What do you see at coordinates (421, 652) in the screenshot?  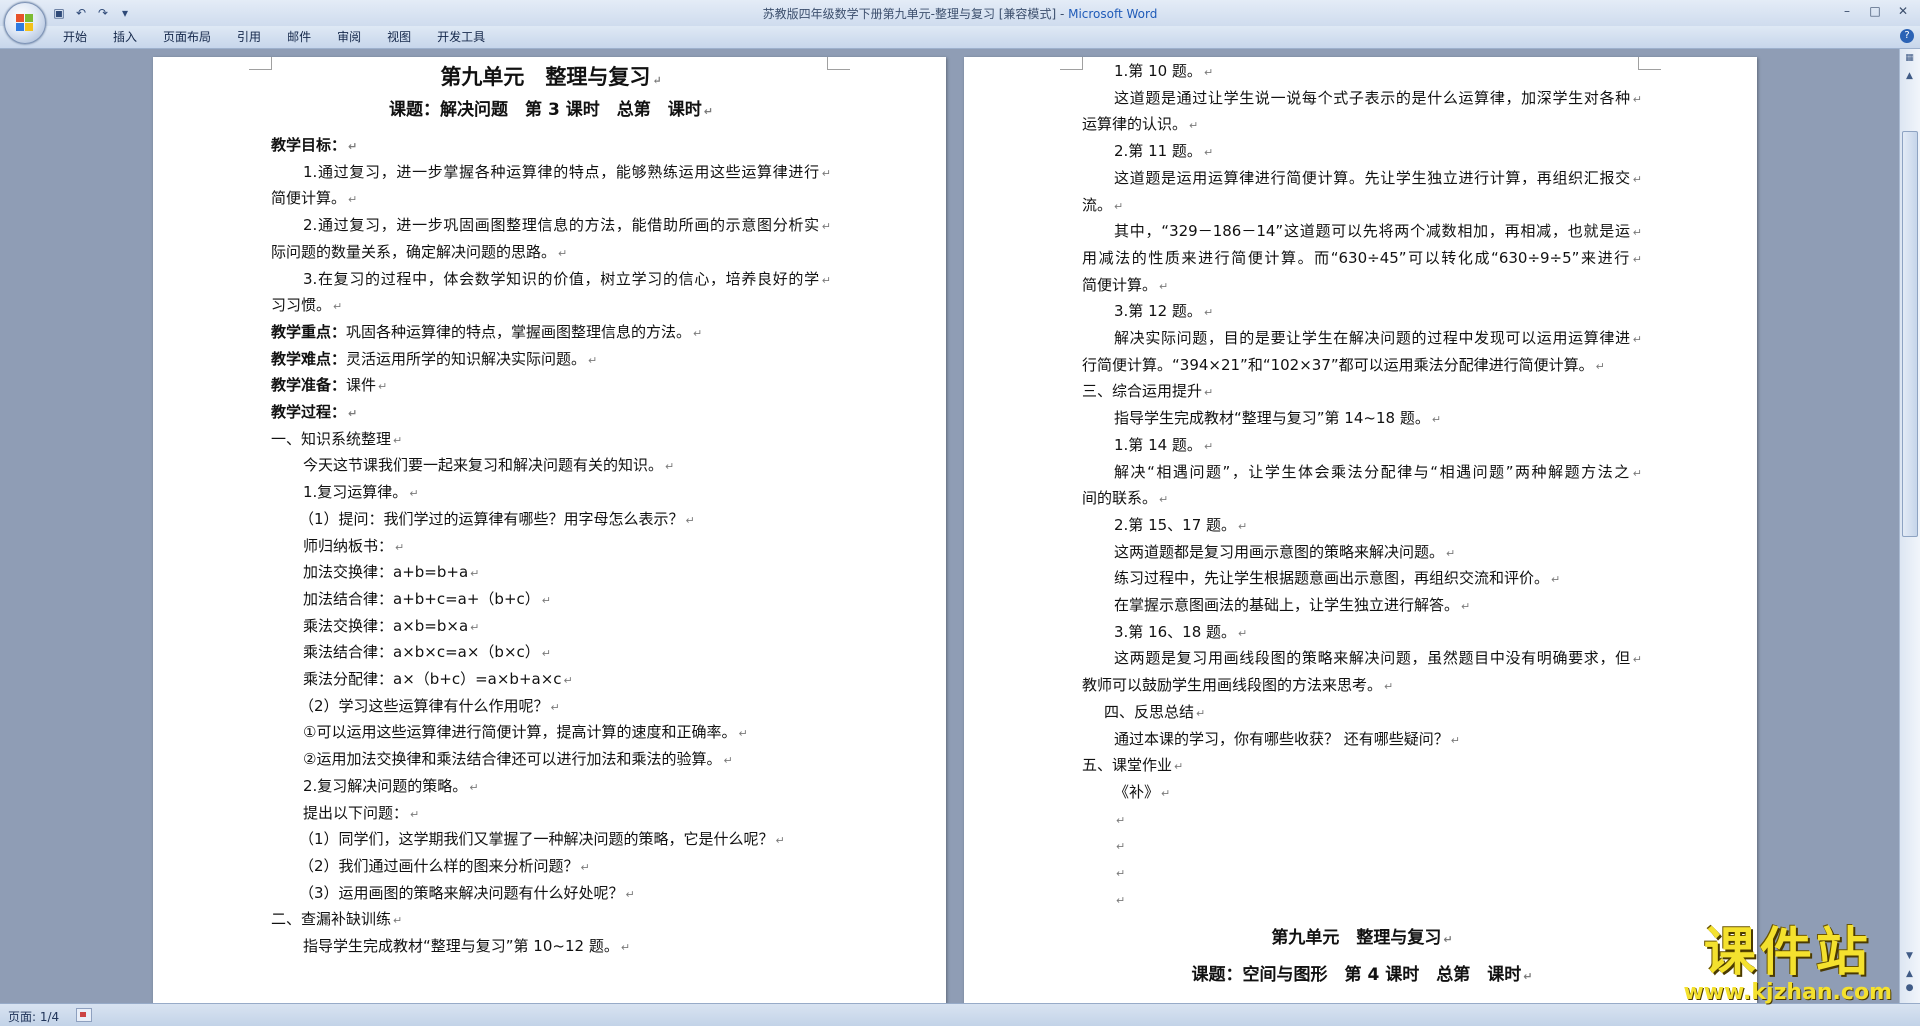 I see `line-text: 乘法结合律：a×b×c=a×（b×c）` at bounding box center [421, 652].